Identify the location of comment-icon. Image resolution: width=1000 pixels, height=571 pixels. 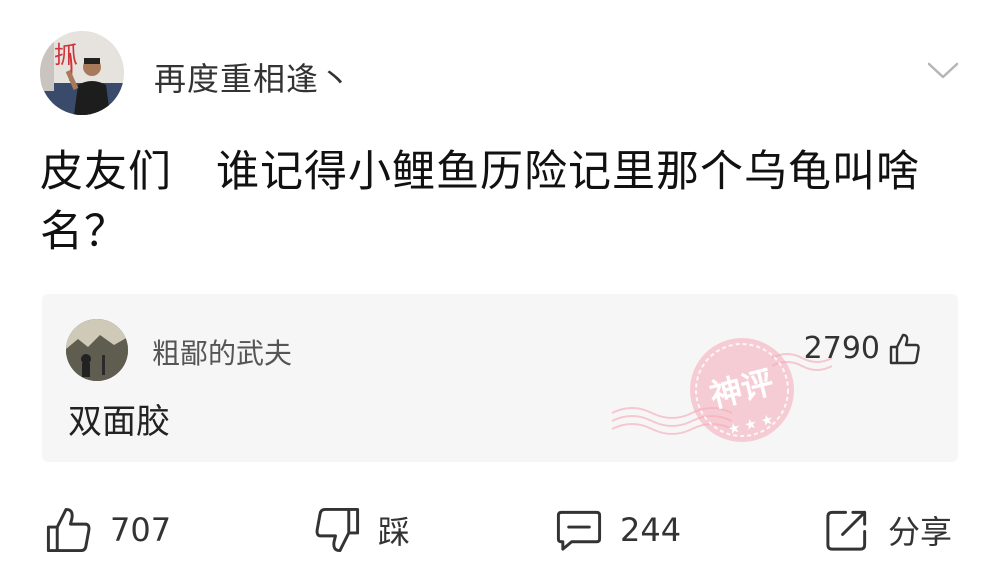
(579, 530).